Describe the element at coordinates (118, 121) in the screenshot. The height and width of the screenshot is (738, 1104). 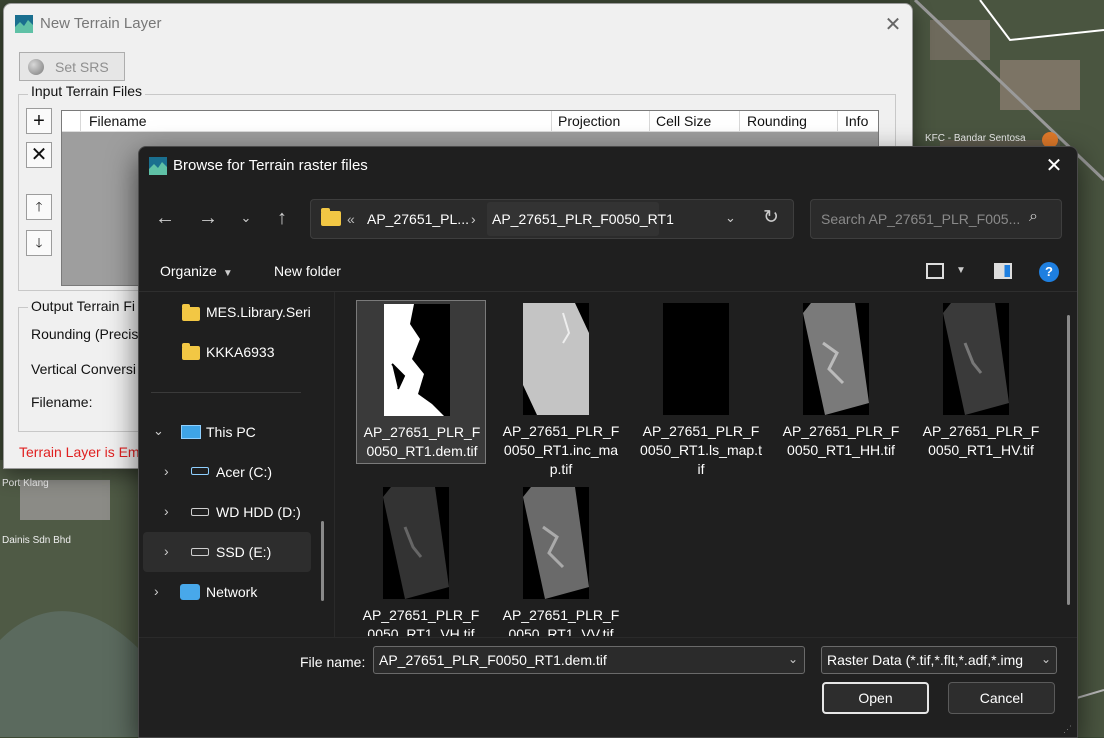
I see `column-filename: Filename` at that location.